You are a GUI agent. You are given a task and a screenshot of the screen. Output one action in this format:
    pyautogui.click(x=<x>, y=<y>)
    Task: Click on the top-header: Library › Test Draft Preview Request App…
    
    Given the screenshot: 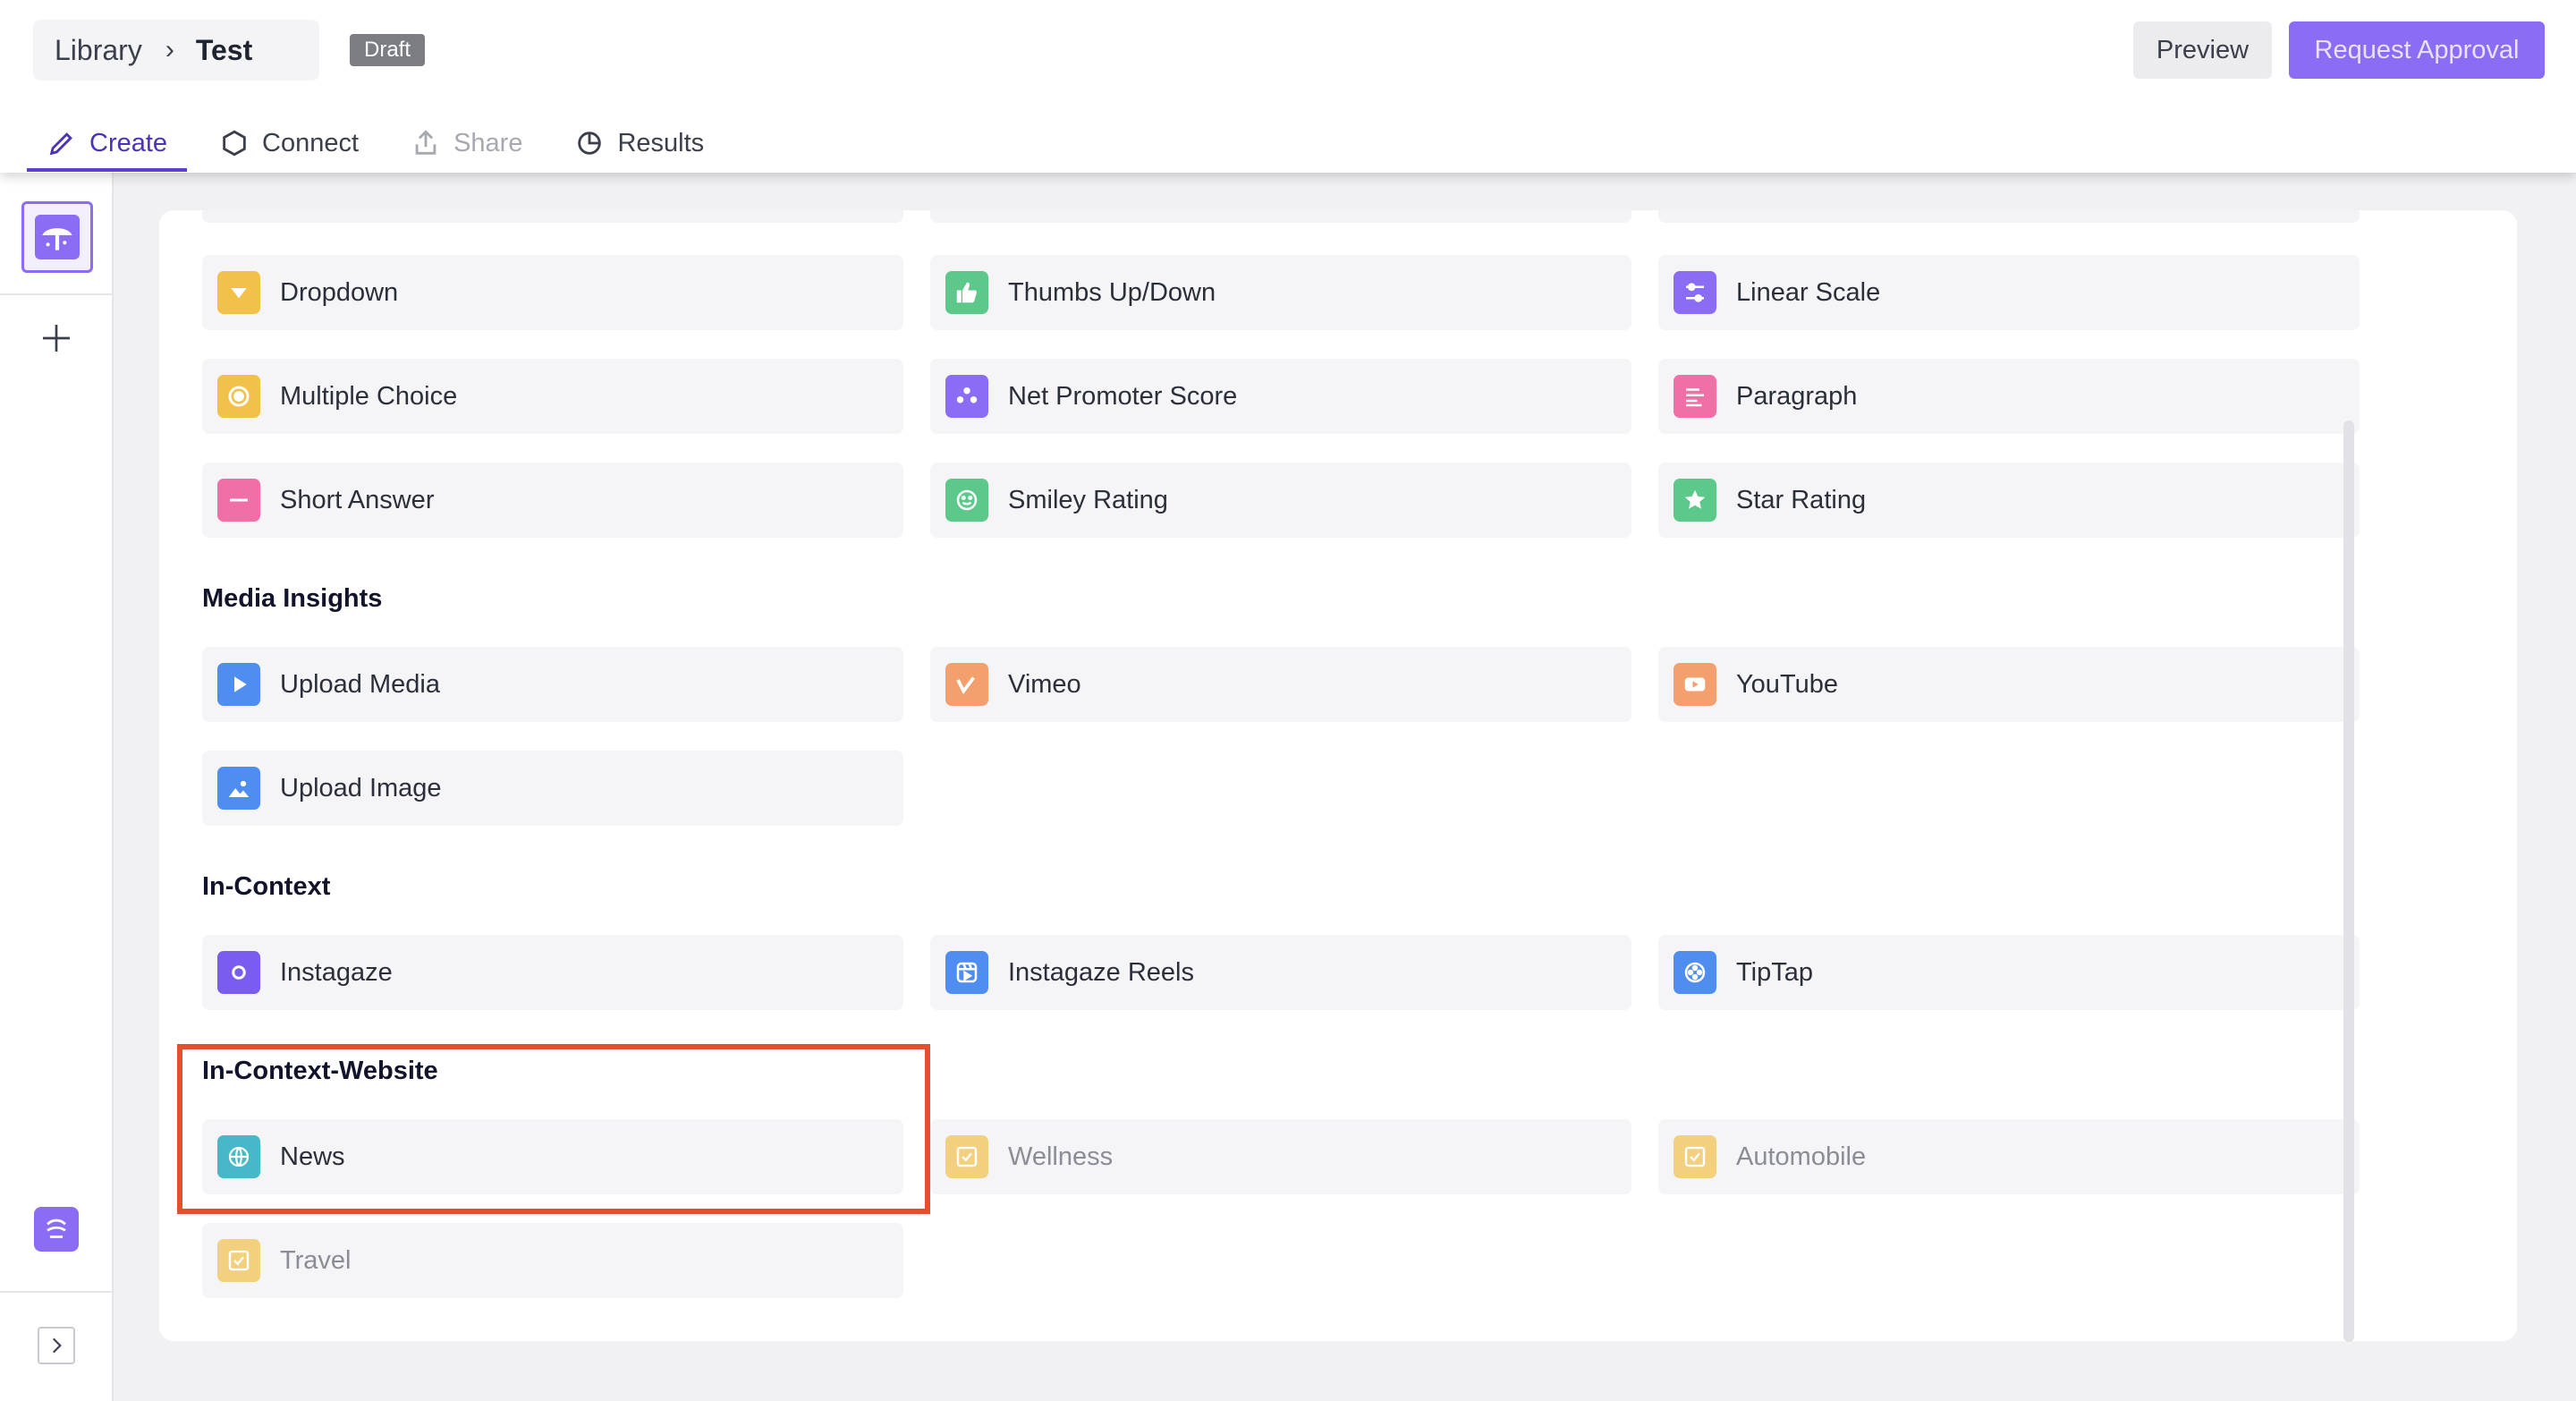 What is the action you would take?
    pyautogui.click(x=1288, y=86)
    